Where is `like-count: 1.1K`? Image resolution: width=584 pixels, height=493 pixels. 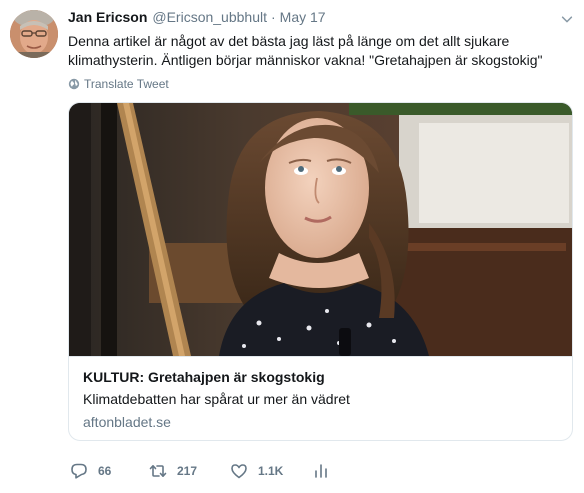 like-count: 1.1K is located at coordinates (271, 471).